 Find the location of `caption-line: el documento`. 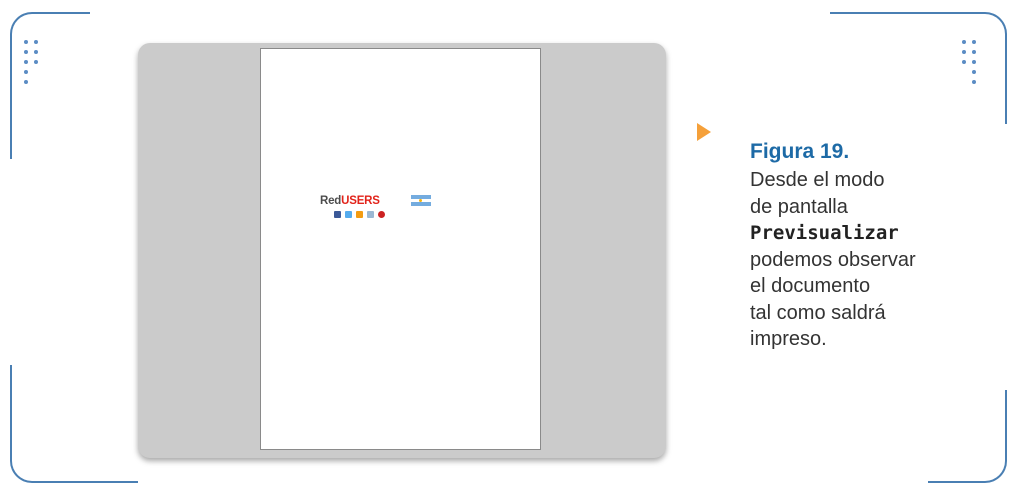

caption-line: el documento is located at coordinates (810, 286).